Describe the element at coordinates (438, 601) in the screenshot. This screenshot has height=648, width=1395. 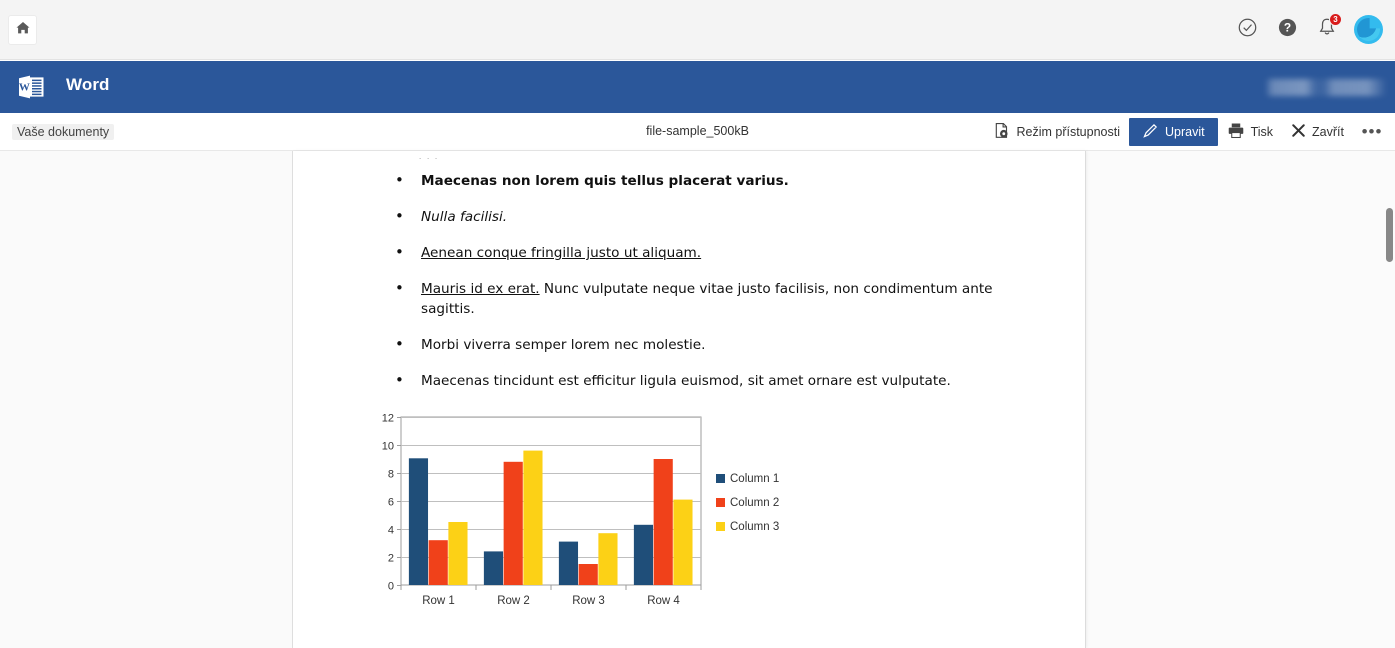
I see `chart-x-tick-label: Row 1` at that location.